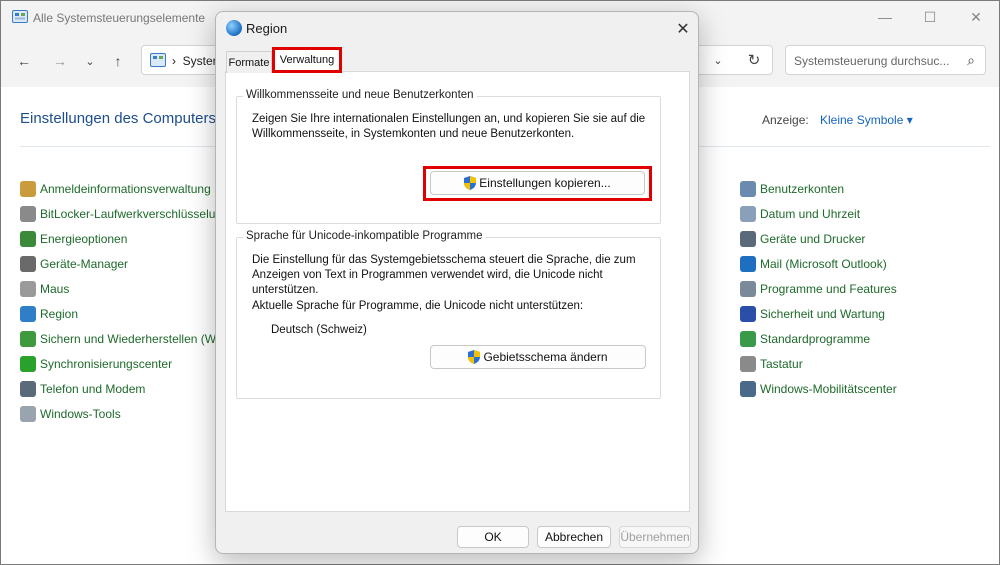 Image resolution: width=1000 pixels, height=565 pixels. What do you see at coordinates (493, 537) in the screenshot?
I see `ok-button: OK` at bounding box center [493, 537].